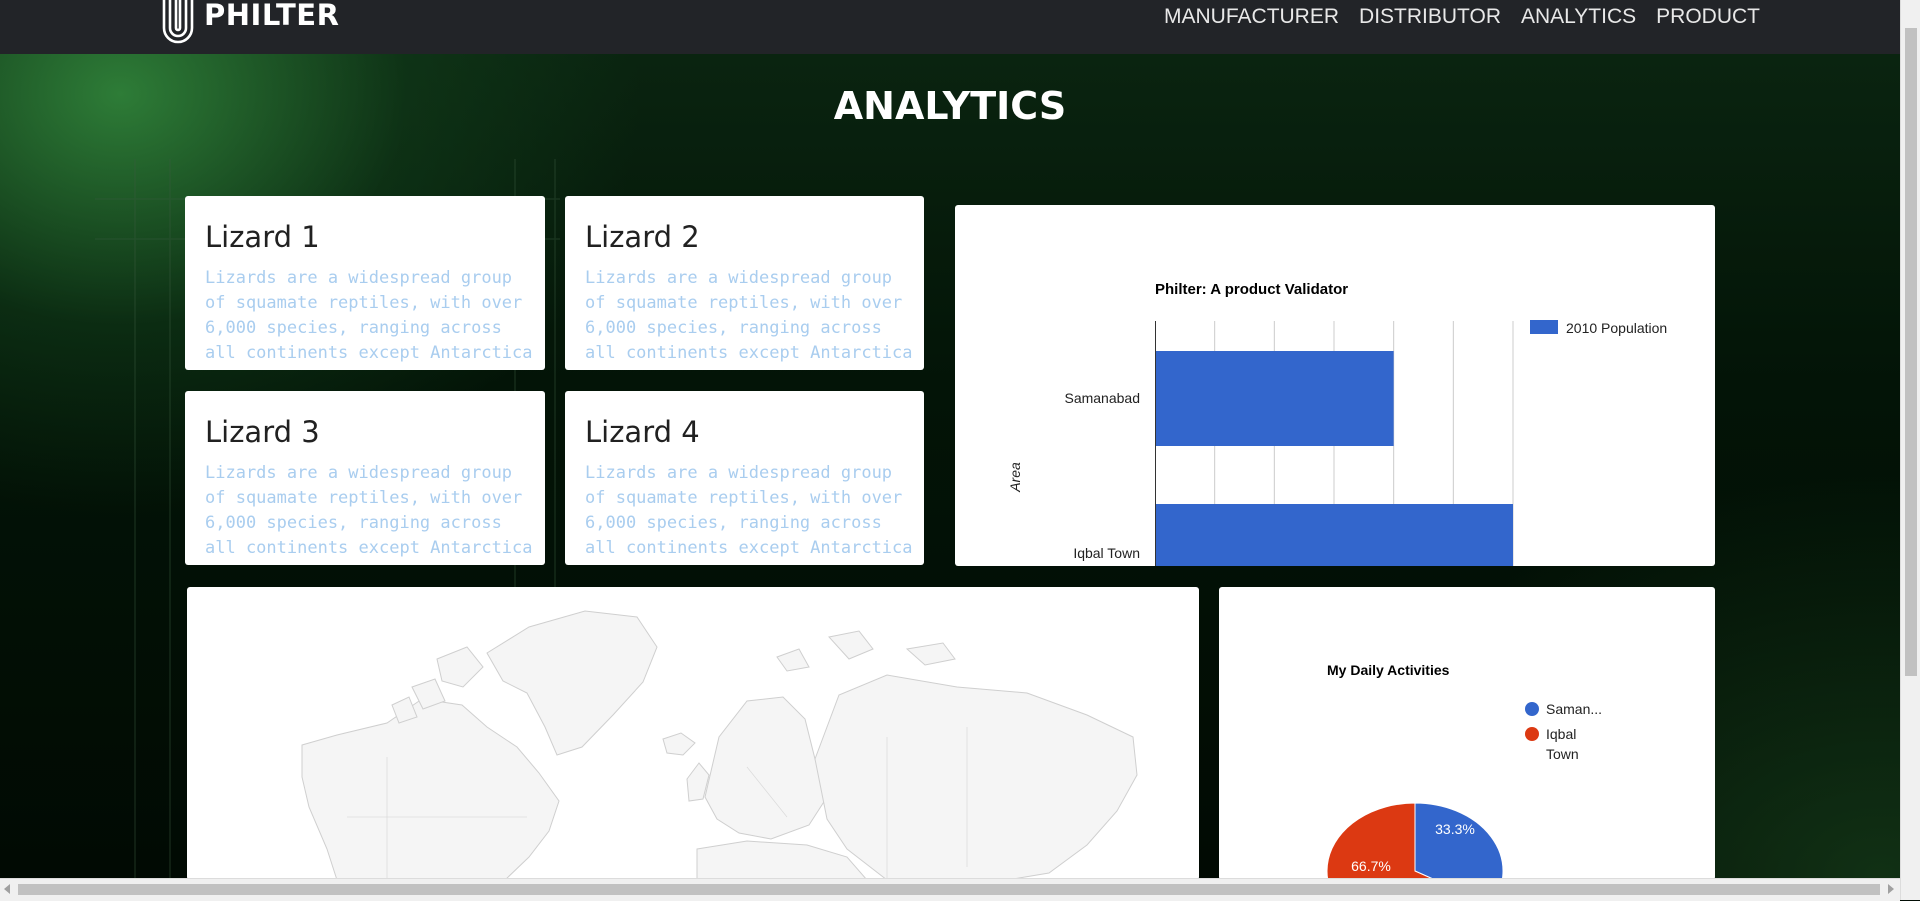  Describe the element at coordinates (679, 744) in the screenshot. I see `map-region-iceland` at that location.